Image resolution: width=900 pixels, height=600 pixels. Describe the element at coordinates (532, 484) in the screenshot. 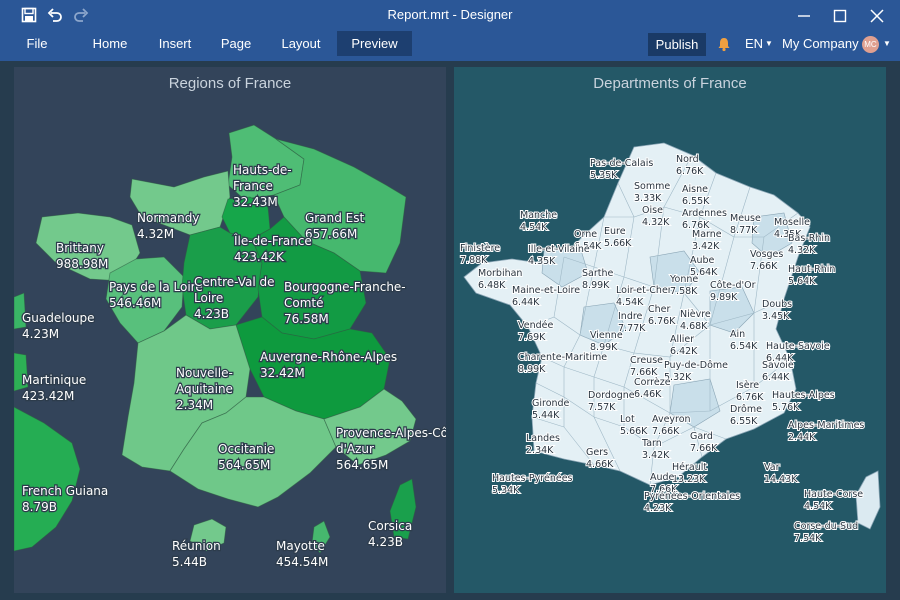

I see `department-label-hautes-pyrenees: Hautes-Pyrénées 5.34K` at that location.